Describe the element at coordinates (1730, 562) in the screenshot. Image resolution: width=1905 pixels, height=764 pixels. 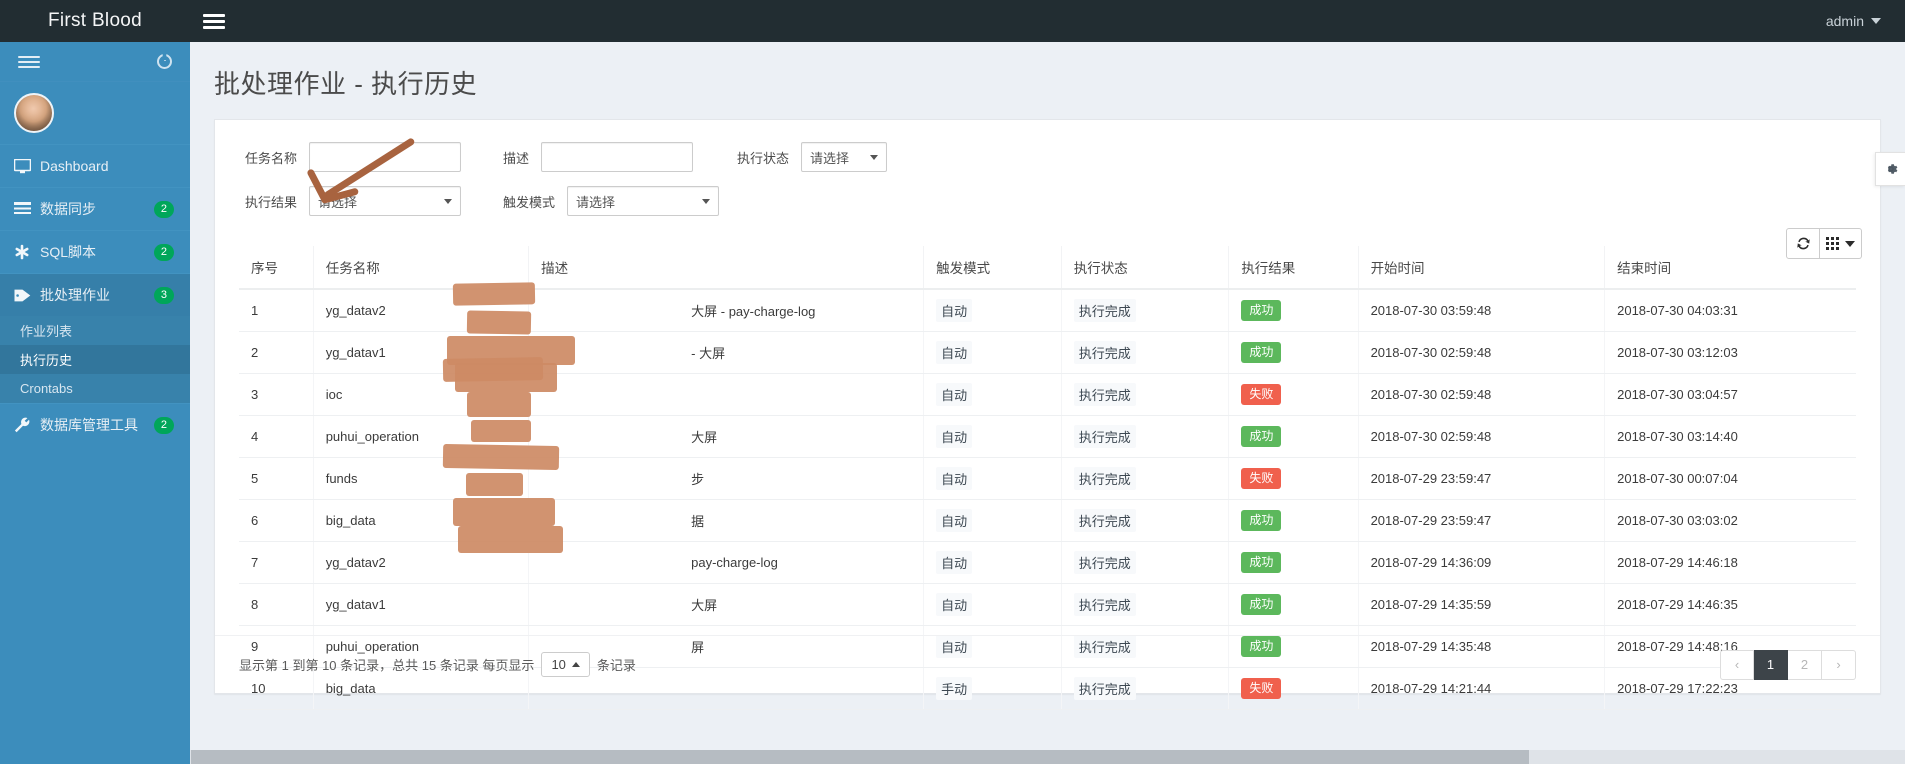
I see `cell-end-time: 2018-07-29 14:46:18` at that location.